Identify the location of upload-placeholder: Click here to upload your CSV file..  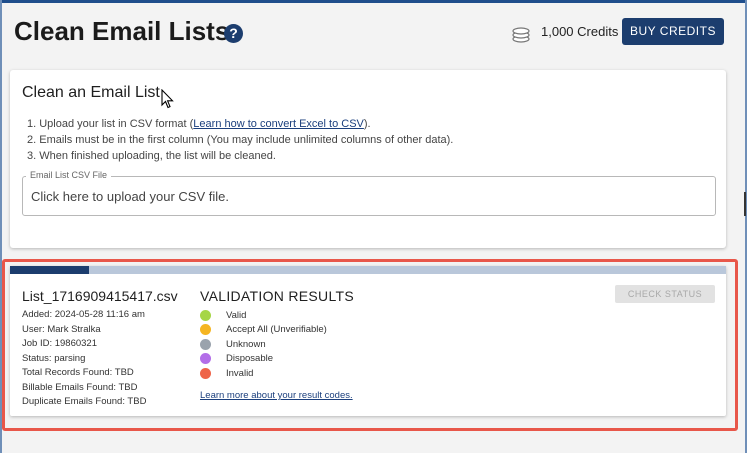
(130, 196).